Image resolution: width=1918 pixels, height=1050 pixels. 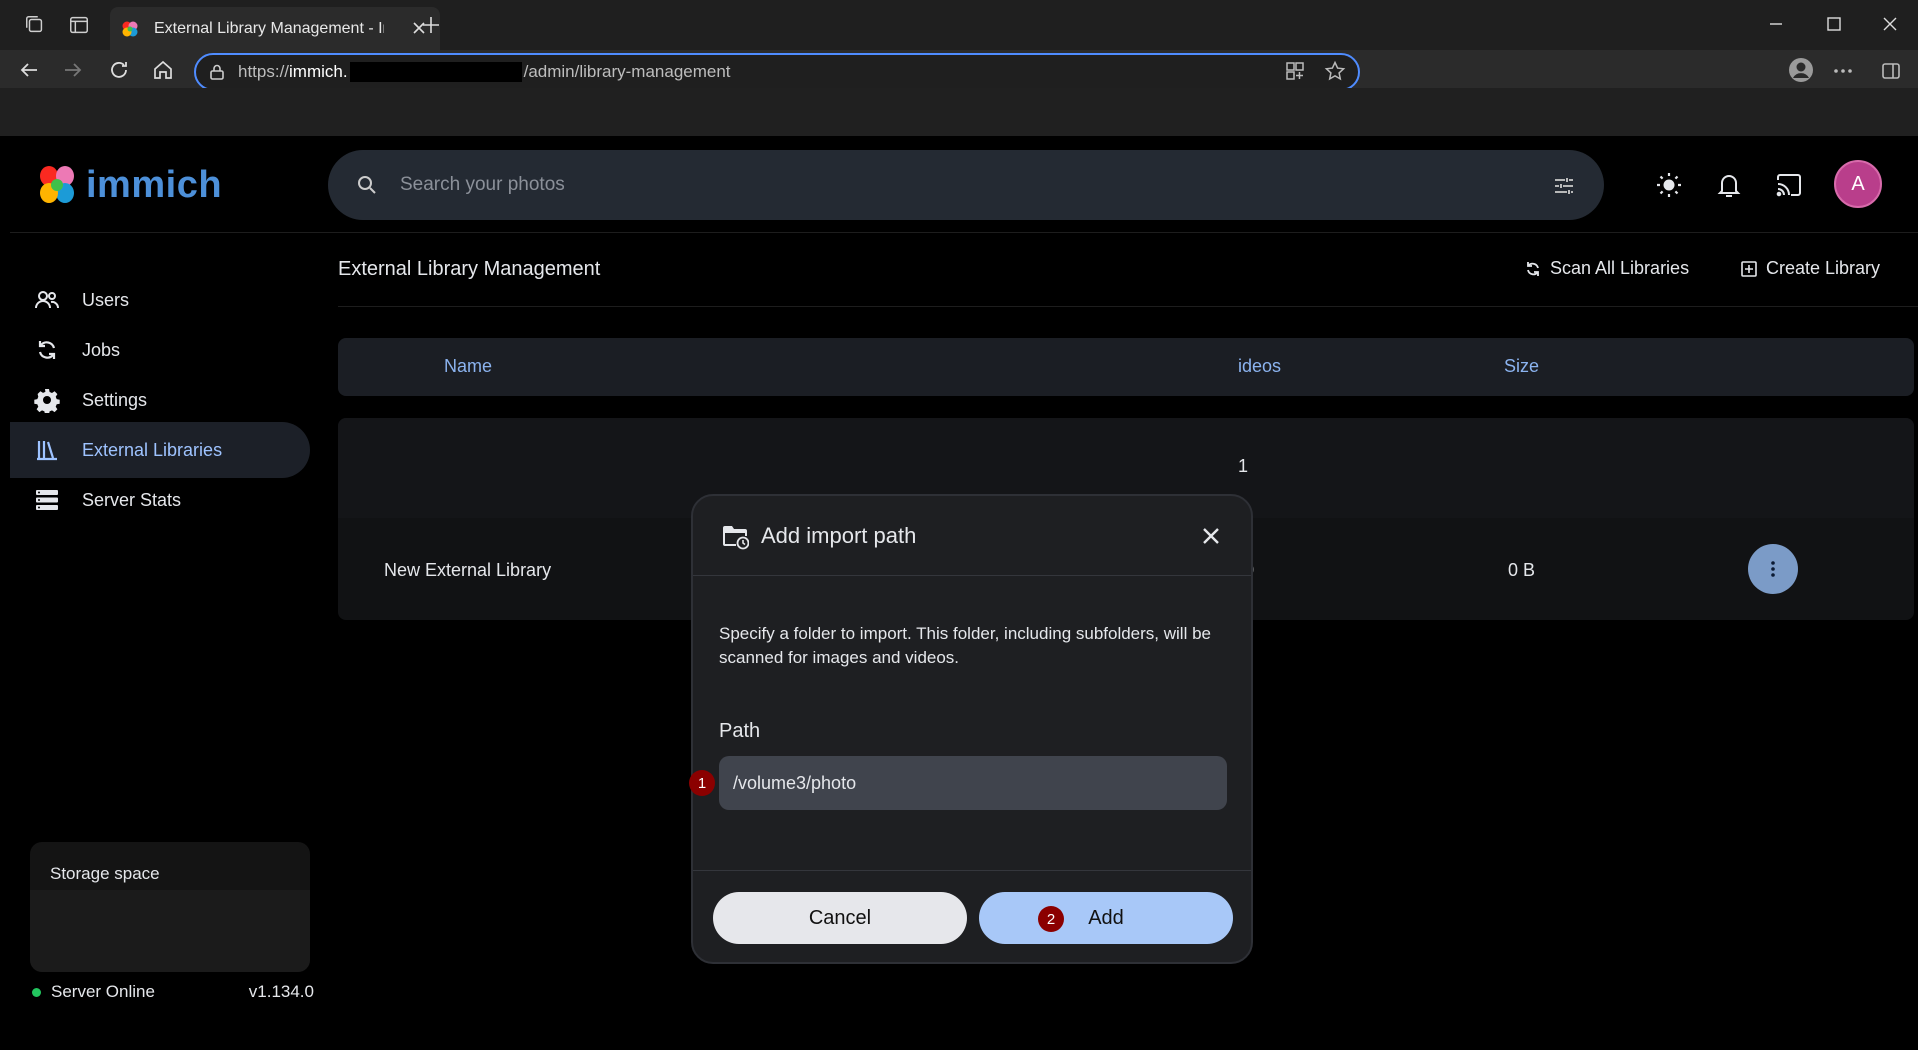 I want to click on step-badge-1: 1, so click(x=702, y=783).